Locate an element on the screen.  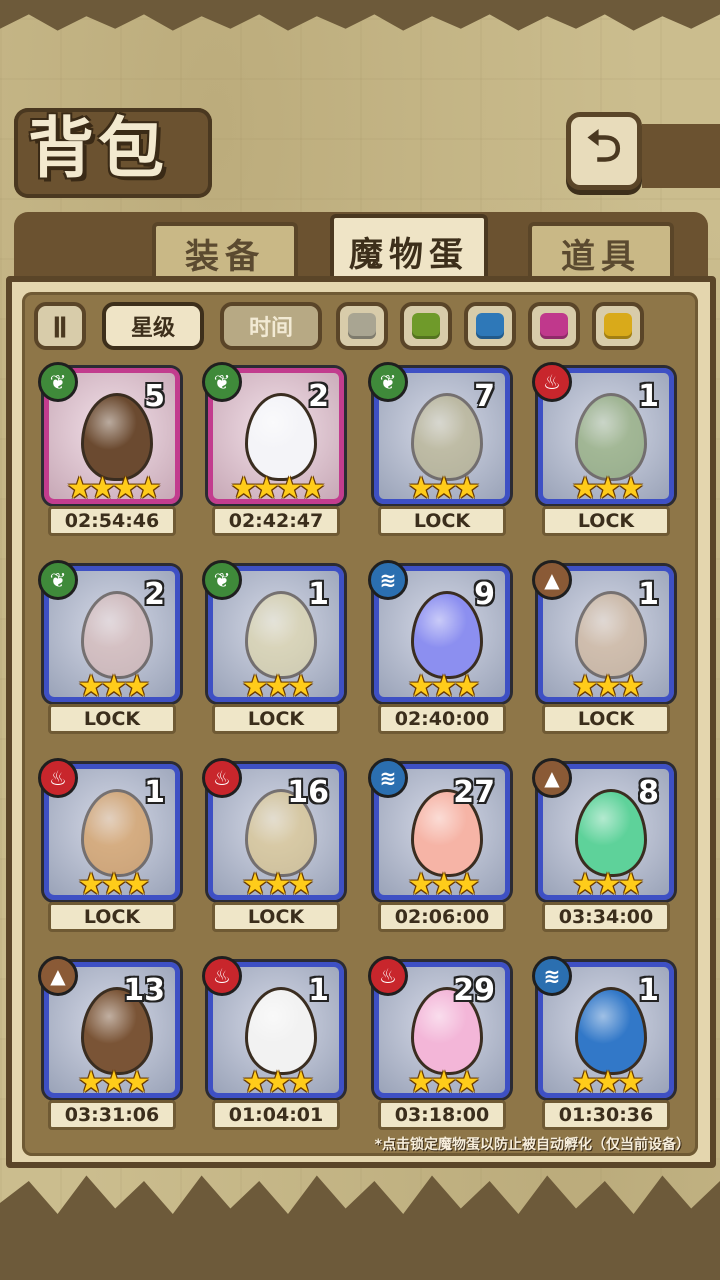
hatch-timer: 02:06:00 is located at coordinates (442, 917).